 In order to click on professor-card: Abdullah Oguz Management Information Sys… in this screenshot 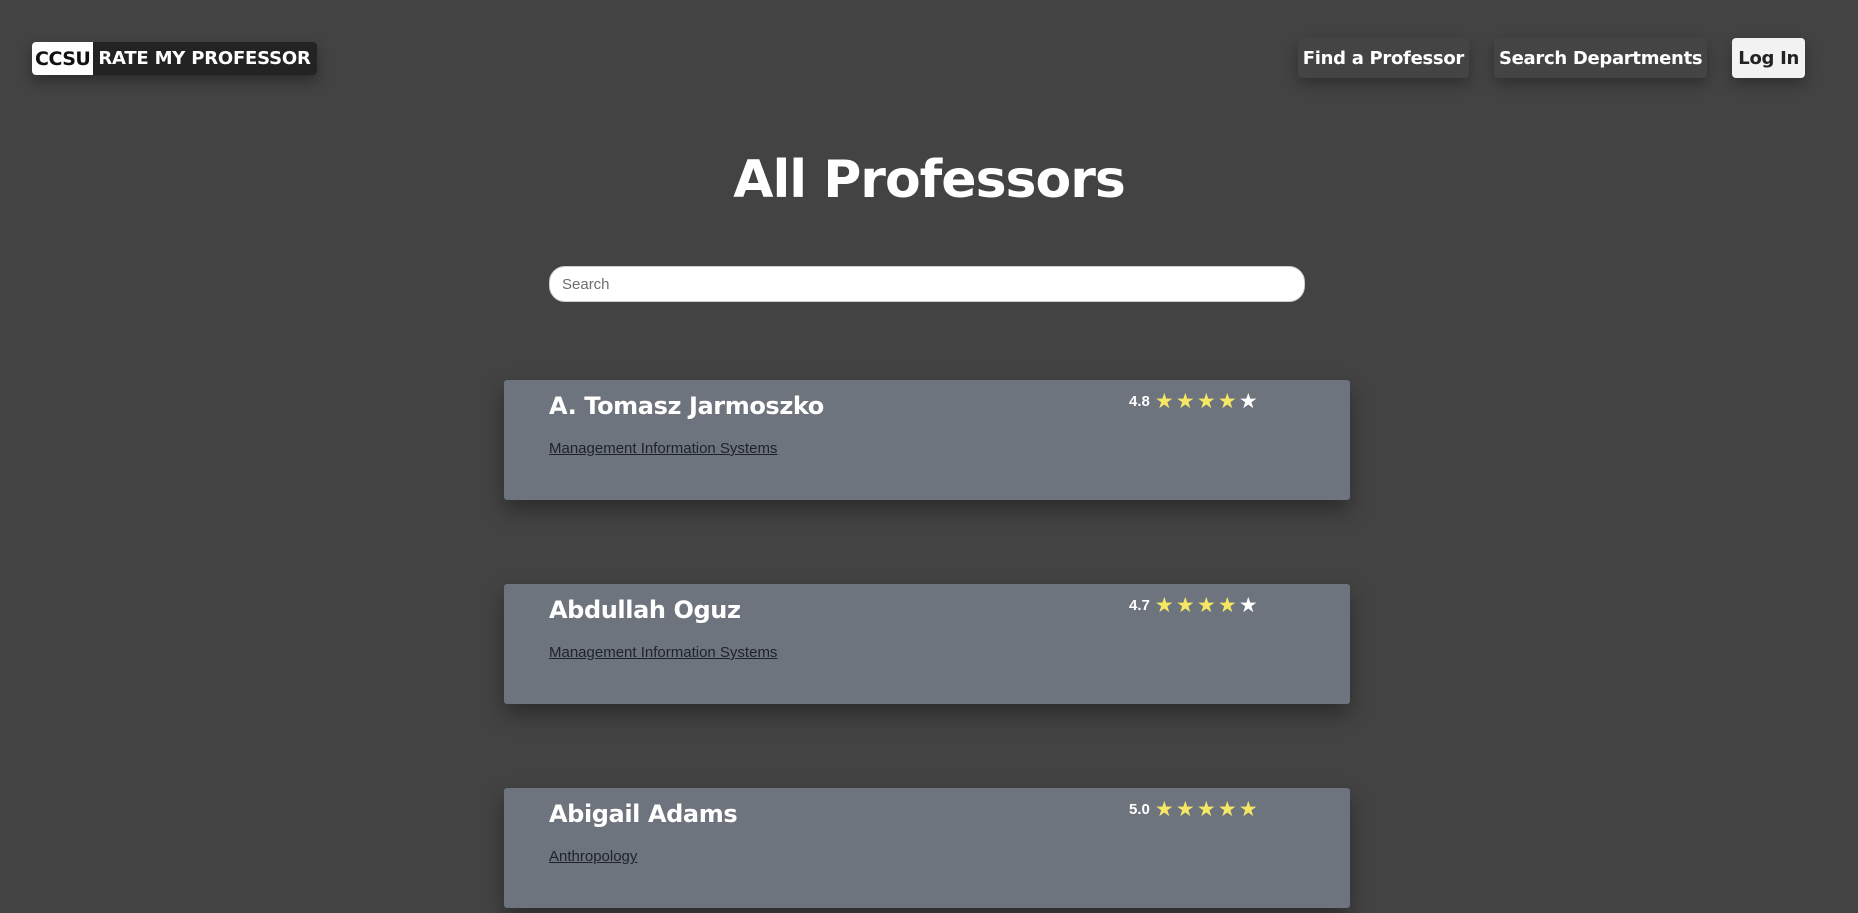, I will do `click(927, 644)`.